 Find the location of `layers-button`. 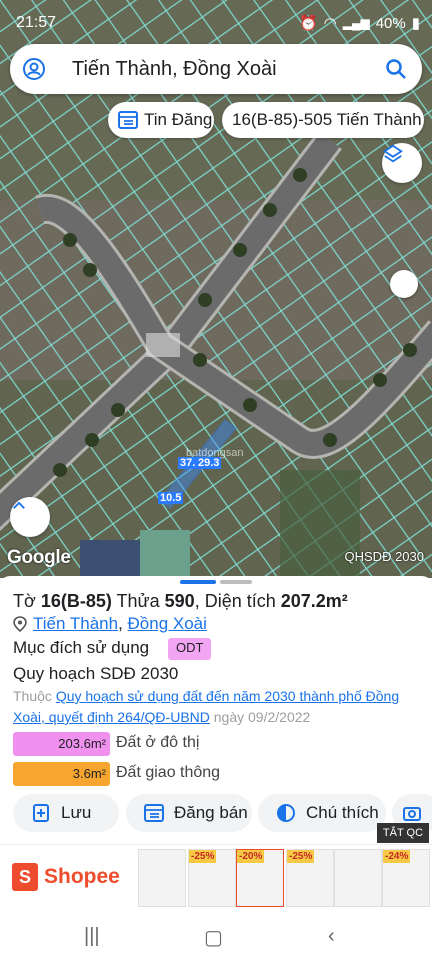

layers-button is located at coordinates (402, 163).